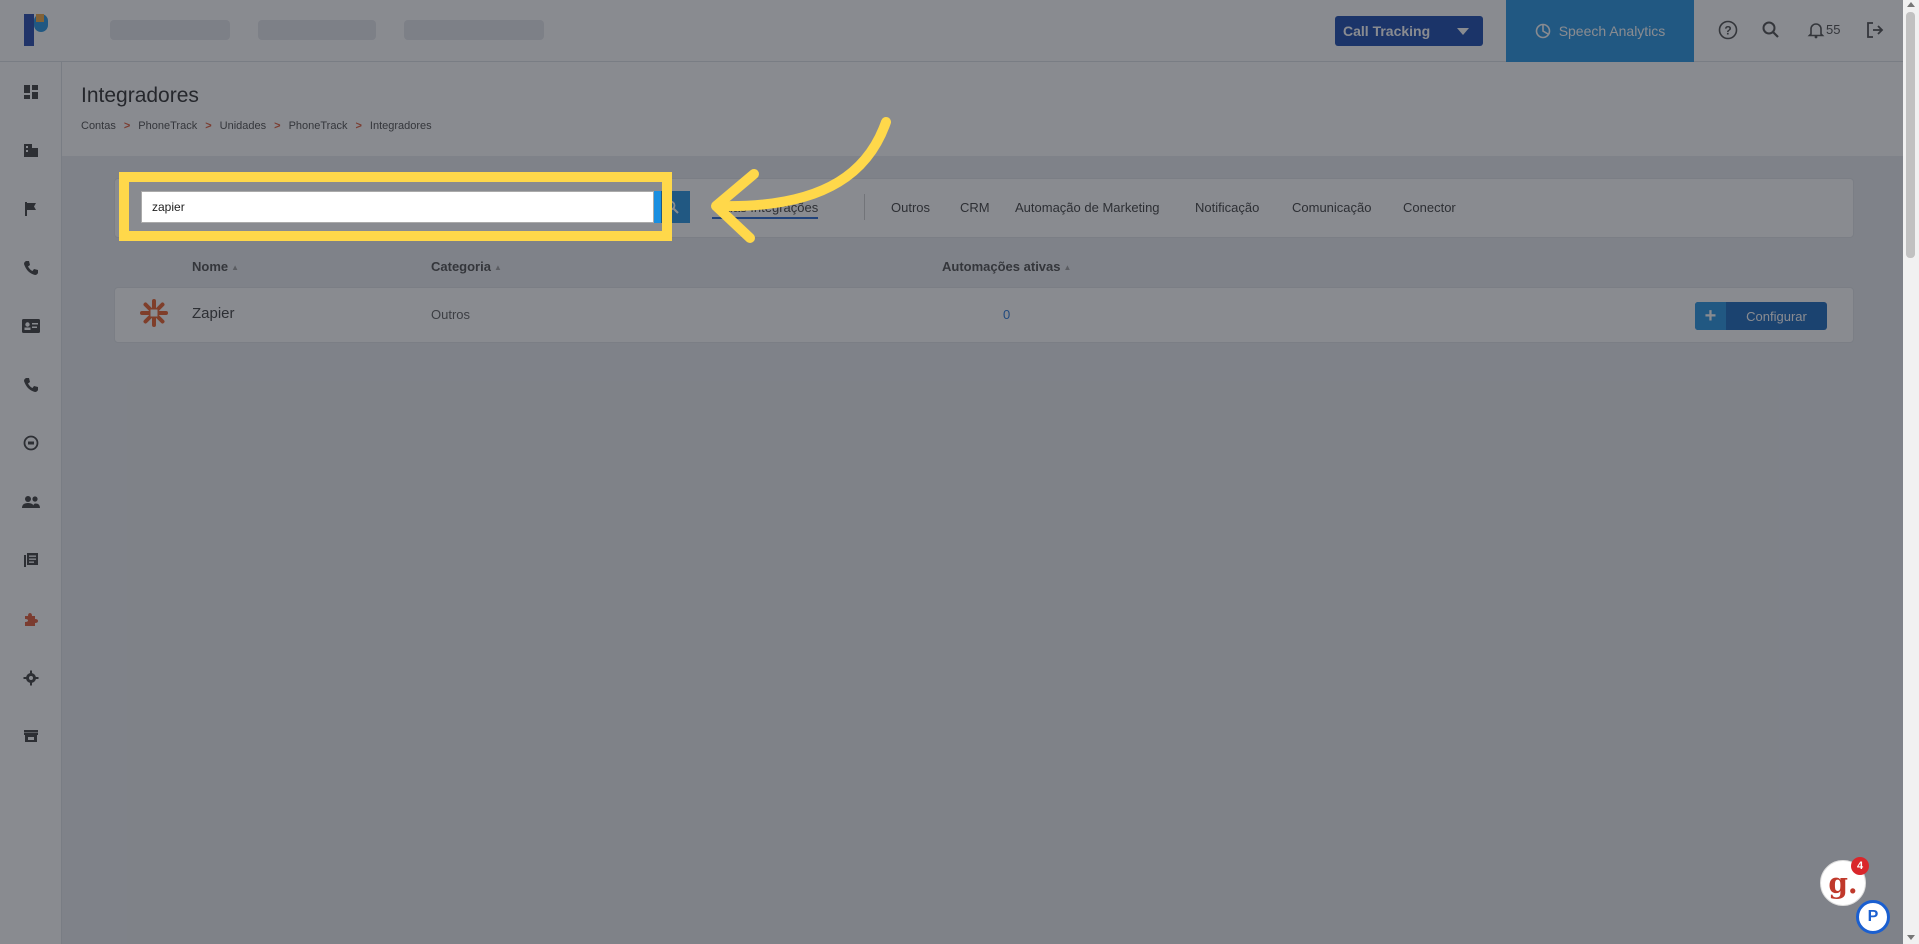  What do you see at coordinates (98, 126) in the screenshot?
I see `breadcrumb-item-contas: Contas` at bounding box center [98, 126].